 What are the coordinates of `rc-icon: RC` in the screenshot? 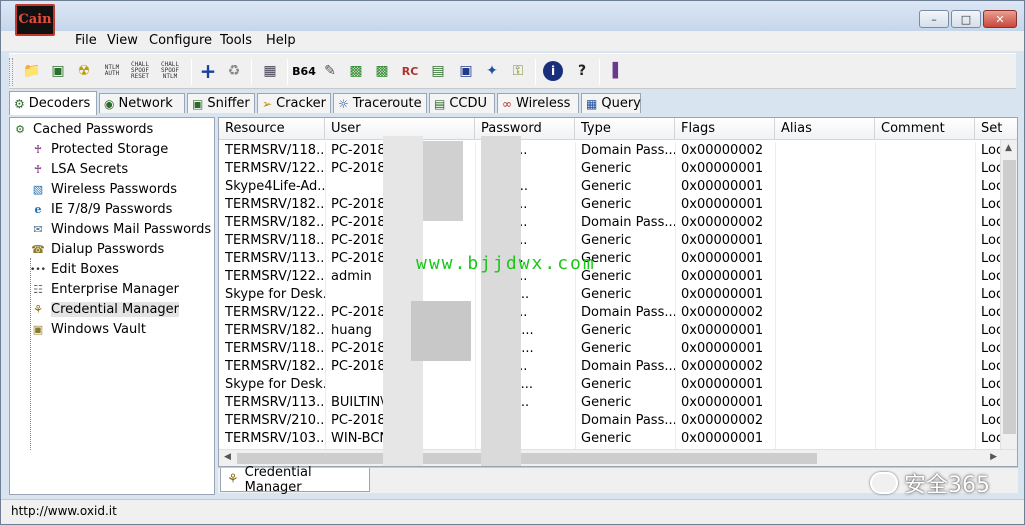 It's located at (410, 71).